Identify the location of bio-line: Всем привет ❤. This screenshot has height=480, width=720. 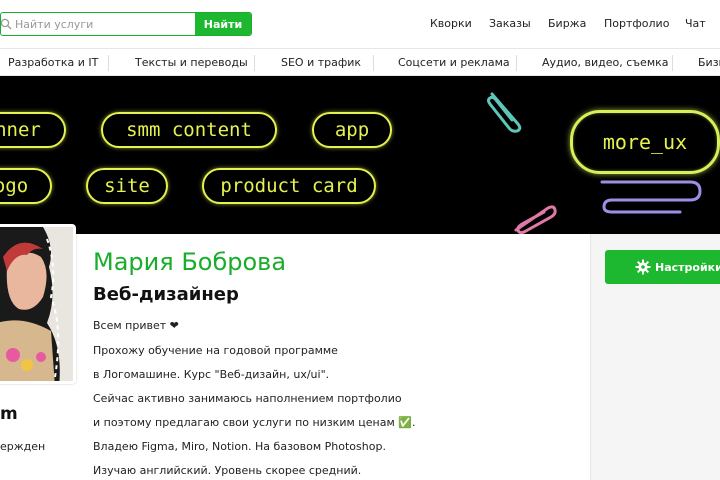
(136, 325).